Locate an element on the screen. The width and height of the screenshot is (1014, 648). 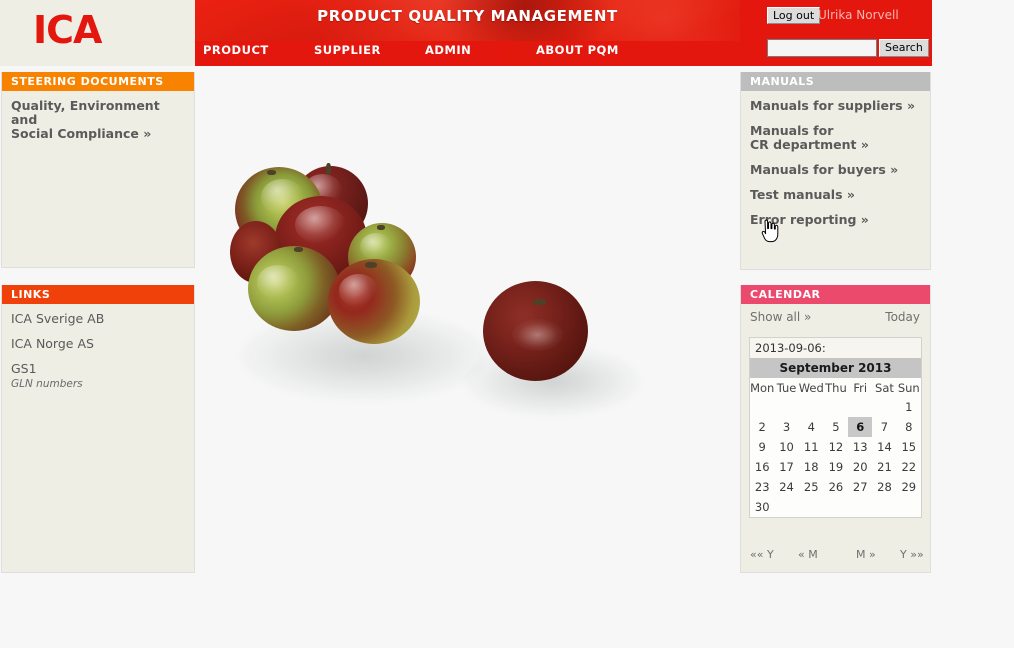
calendar-prev-year-link: «« Y is located at coordinates (762, 554).